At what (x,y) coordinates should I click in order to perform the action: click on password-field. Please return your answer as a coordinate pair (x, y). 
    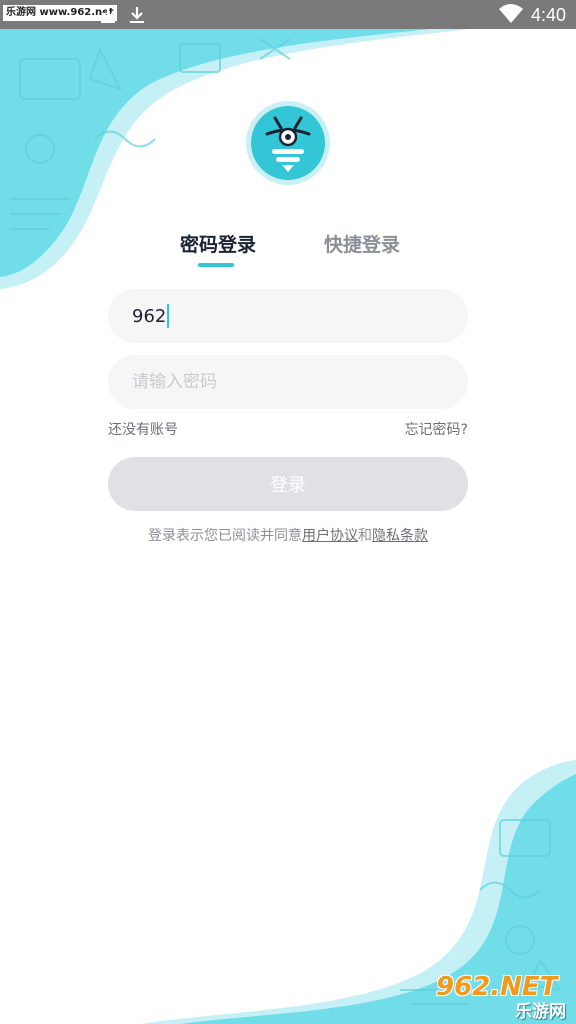
    Looking at the image, I should click on (288, 382).